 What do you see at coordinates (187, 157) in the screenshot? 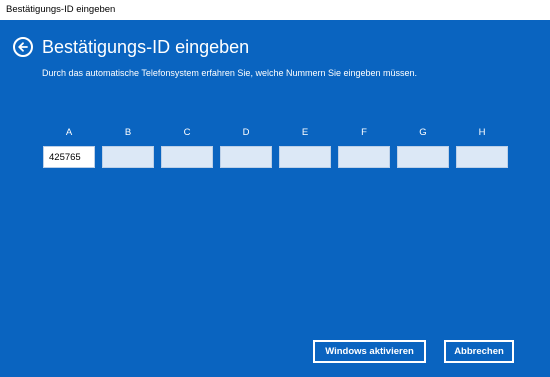
I see `id-field-c` at bounding box center [187, 157].